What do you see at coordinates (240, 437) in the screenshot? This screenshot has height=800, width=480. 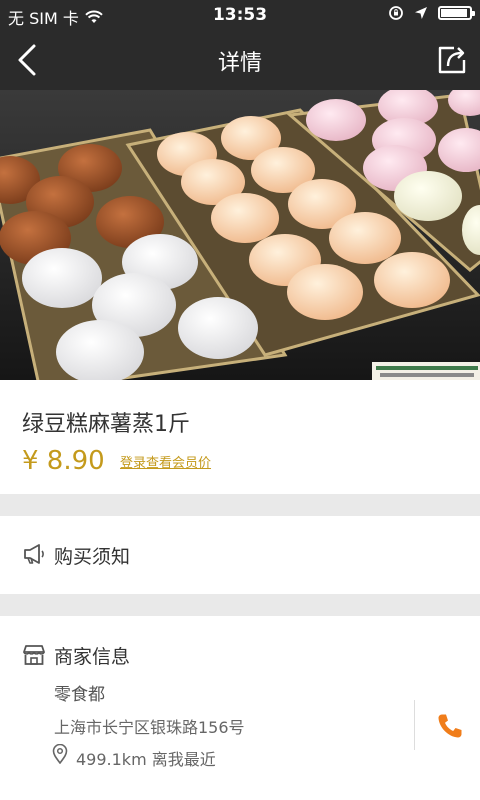 I see `product-info: 绿豆糕麻薯蒸1斤 ¥ 8.90 登录查看会员价` at bounding box center [240, 437].